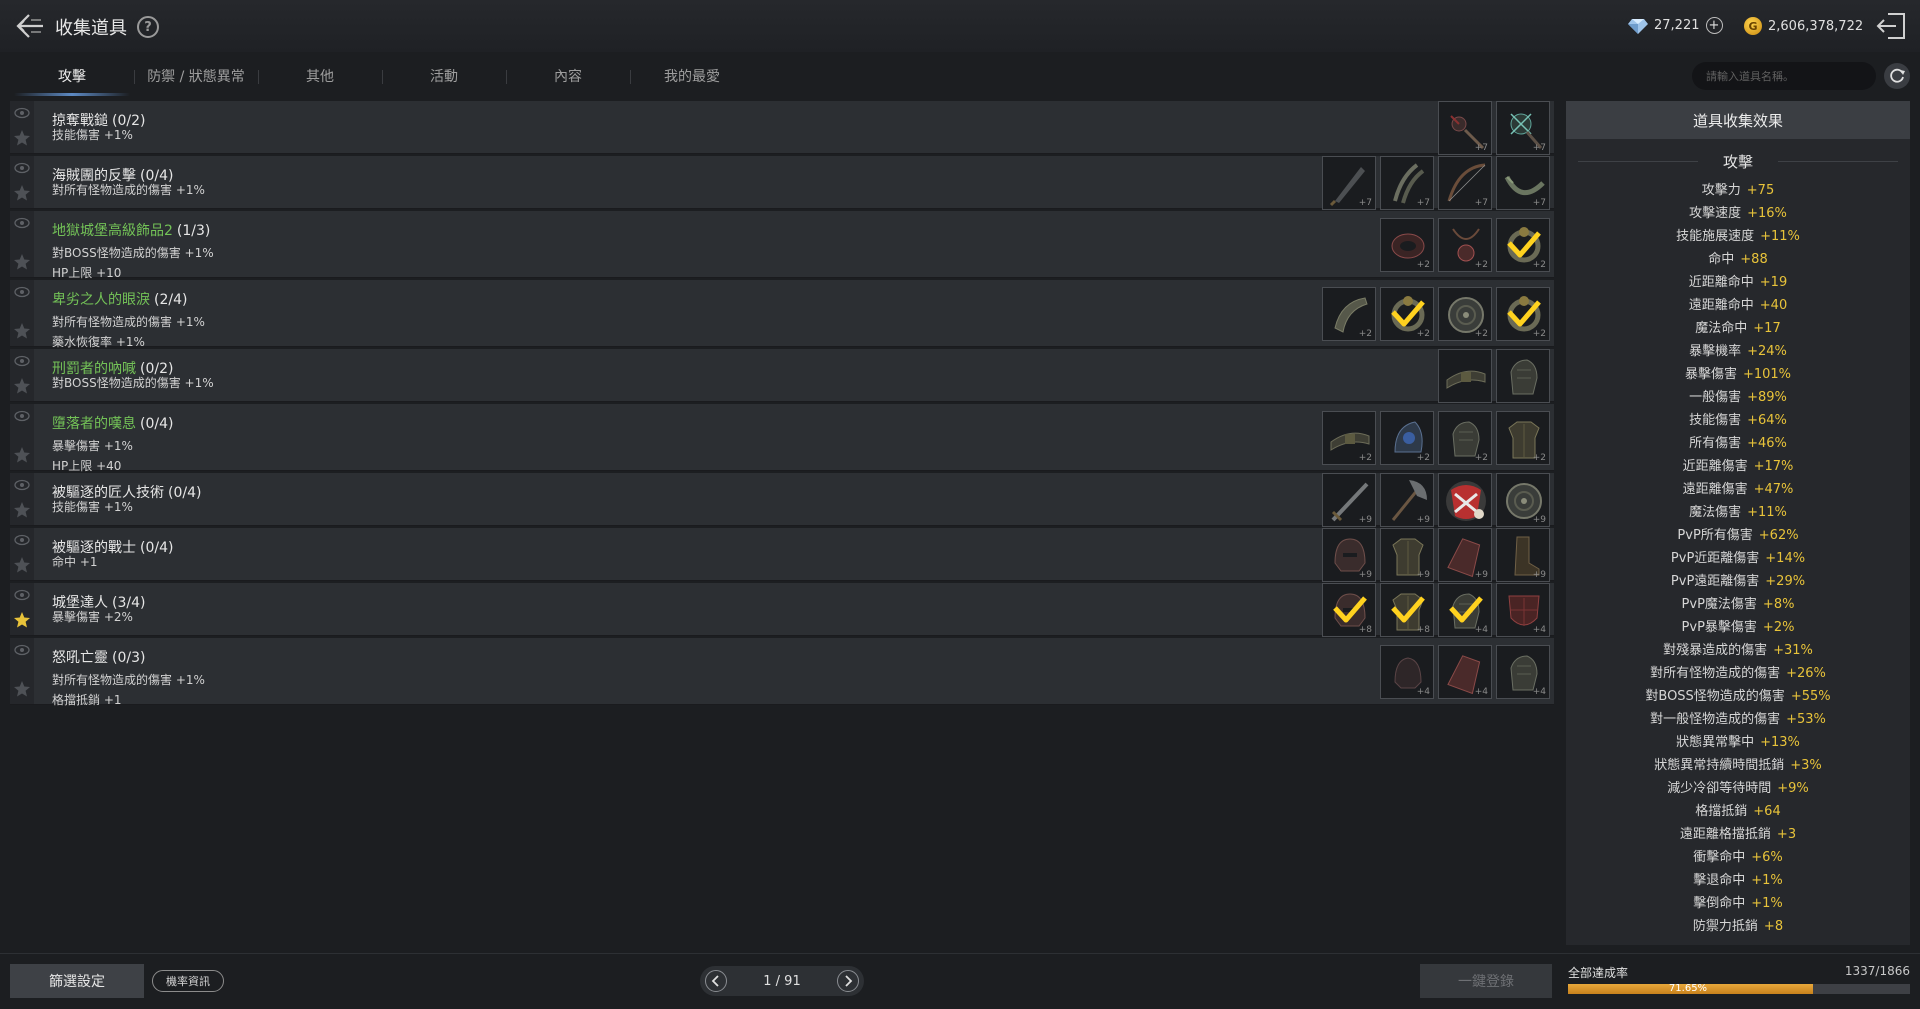  Describe the element at coordinates (1767, 420) in the screenshot. I see `stat-value: +64%` at that location.